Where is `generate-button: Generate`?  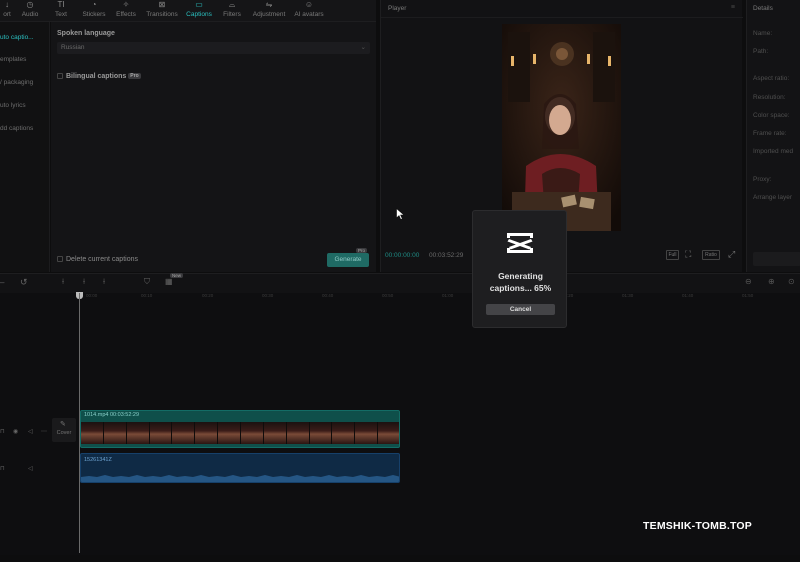 generate-button: Generate is located at coordinates (348, 260).